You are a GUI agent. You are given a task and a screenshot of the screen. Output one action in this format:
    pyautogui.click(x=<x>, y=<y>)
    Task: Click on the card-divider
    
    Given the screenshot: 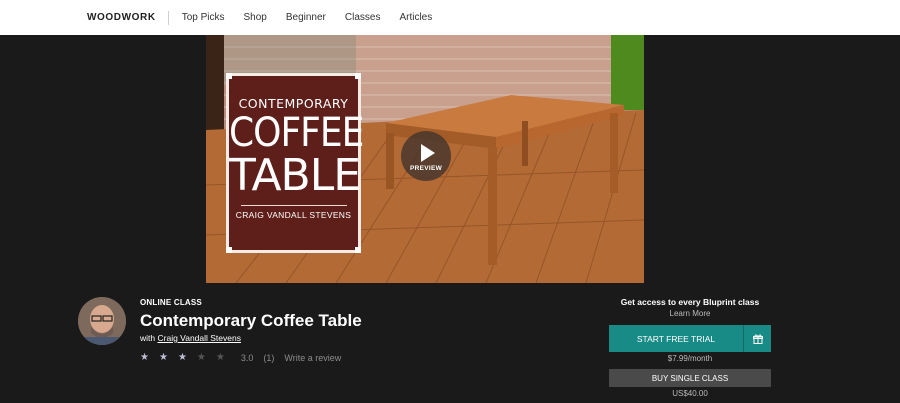 What is the action you would take?
    pyautogui.click(x=293, y=205)
    